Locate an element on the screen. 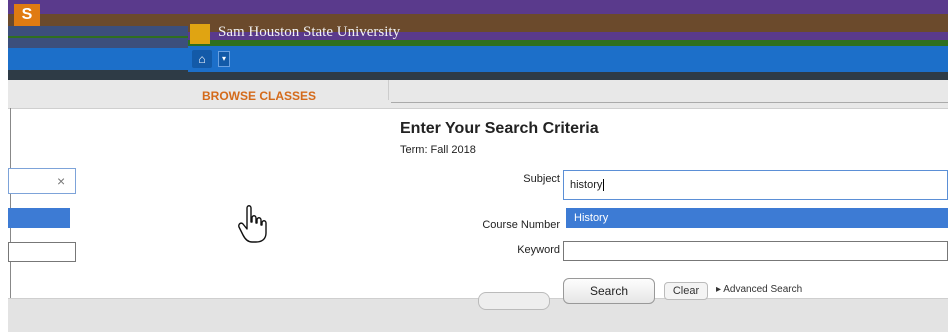 The height and width of the screenshot is (332, 948). subject-option-history: History is located at coordinates (757, 218).